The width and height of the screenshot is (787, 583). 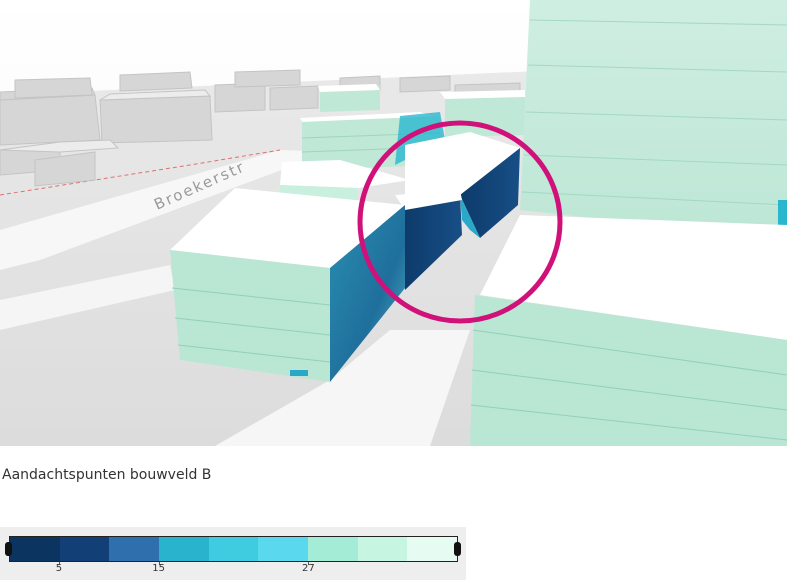 What do you see at coordinates (59, 568) in the screenshot?
I see `legend-tick-label: 5` at bounding box center [59, 568].